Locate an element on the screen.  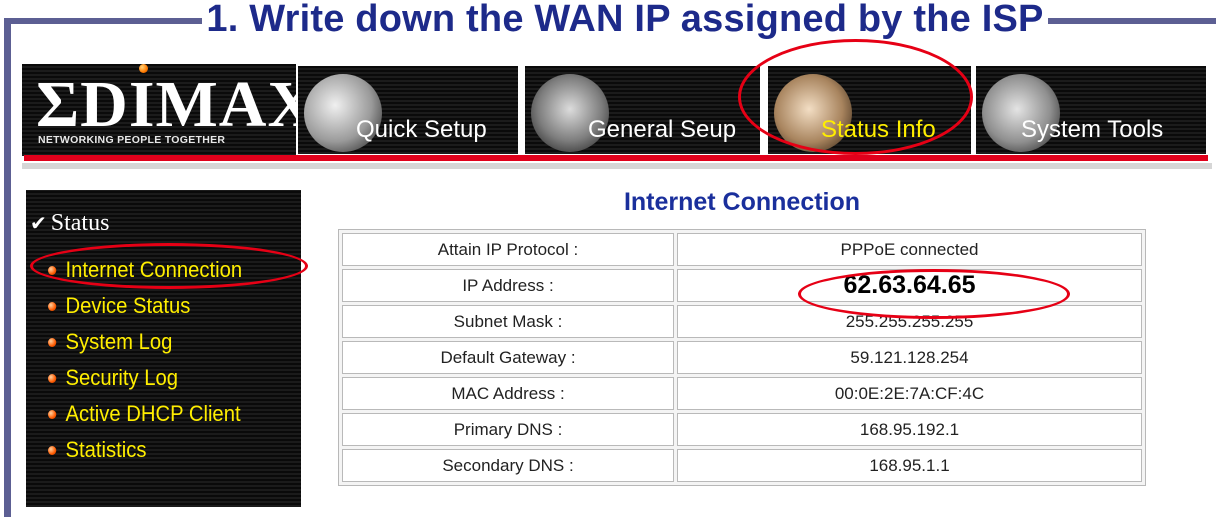
row-label: Default Gateway : is located at coordinates (508, 357).